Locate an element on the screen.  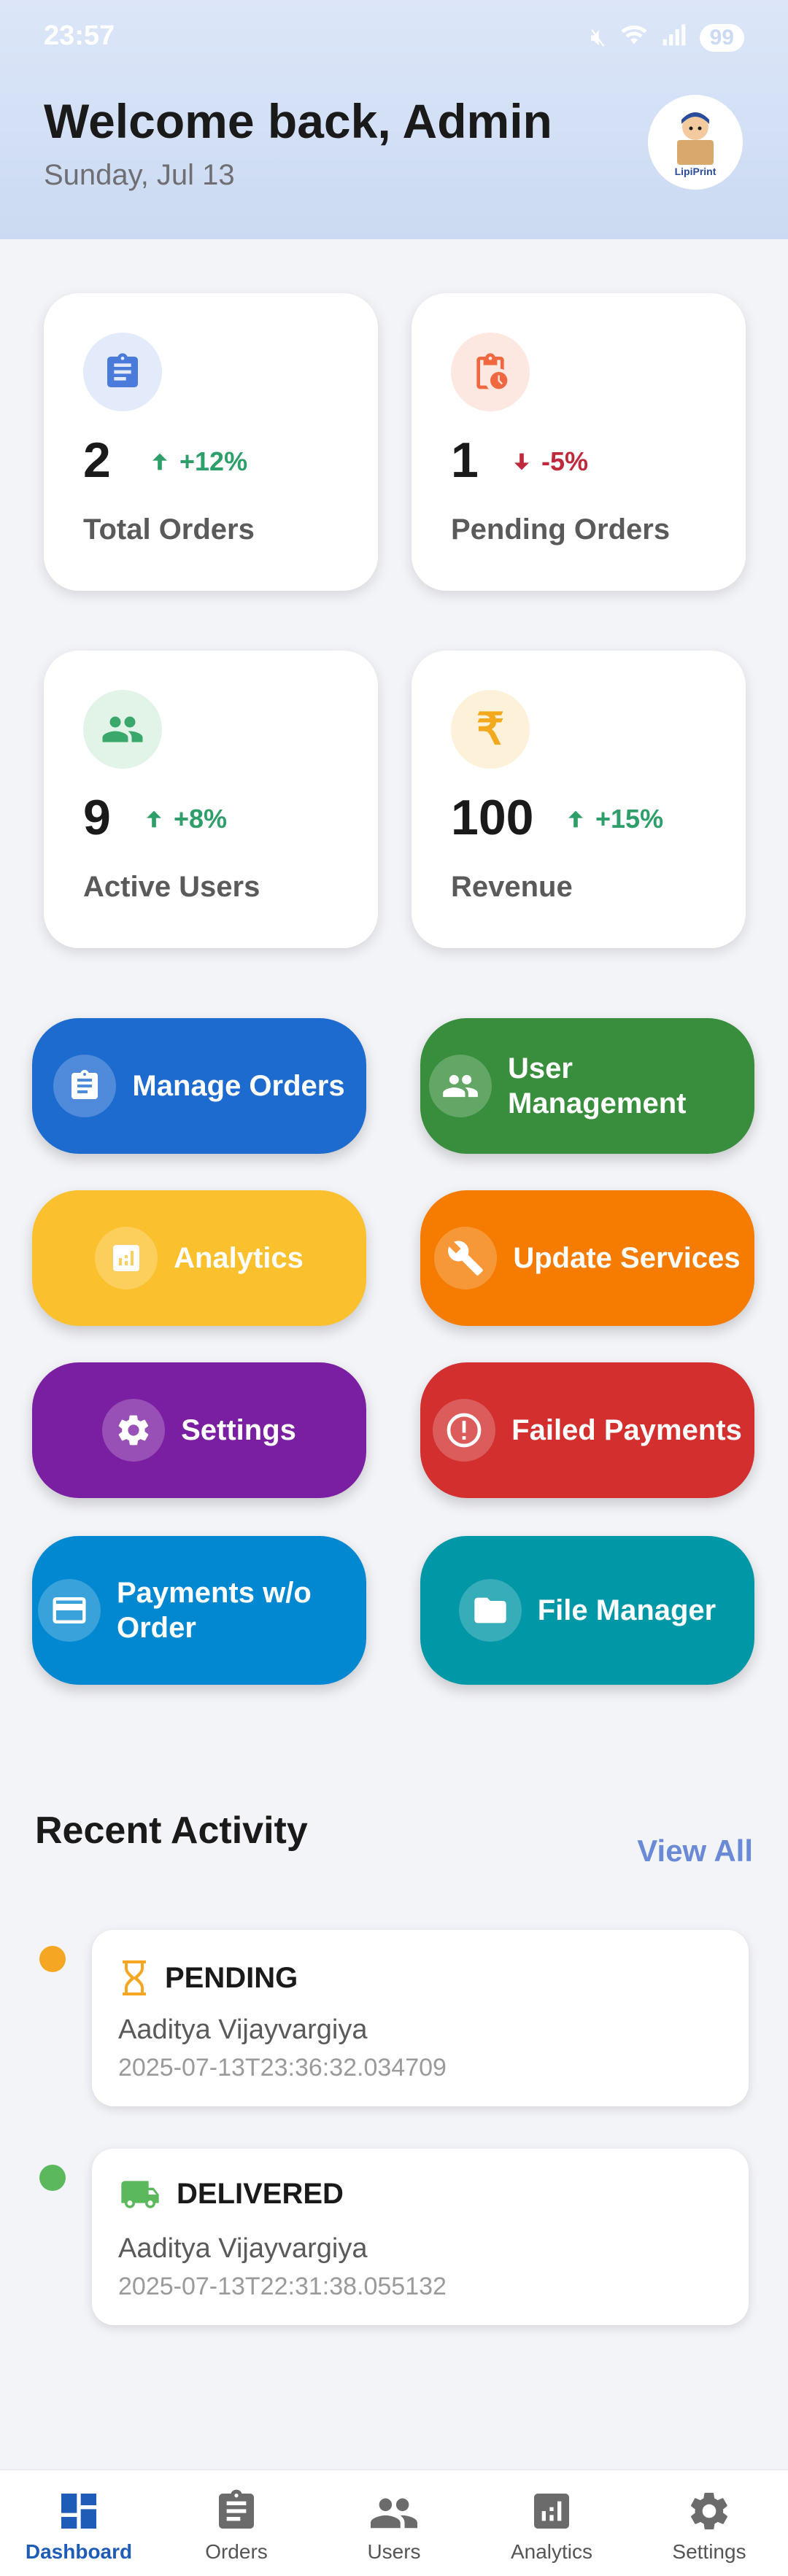
activity-status: DELIVERED is located at coordinates (232, 2194).